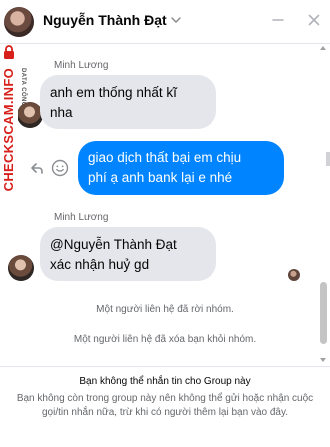 This screenshot has height=447, width=330. Describe the element at coordinates (61, 112) in the screenshot. I see `message-line: nha` at that location.